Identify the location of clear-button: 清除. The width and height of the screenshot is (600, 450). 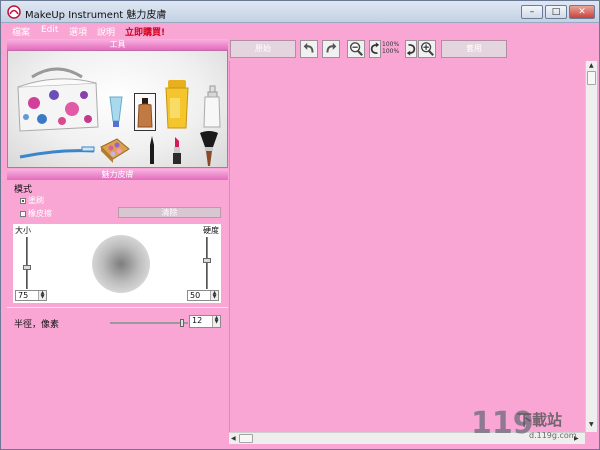
(169, 212).